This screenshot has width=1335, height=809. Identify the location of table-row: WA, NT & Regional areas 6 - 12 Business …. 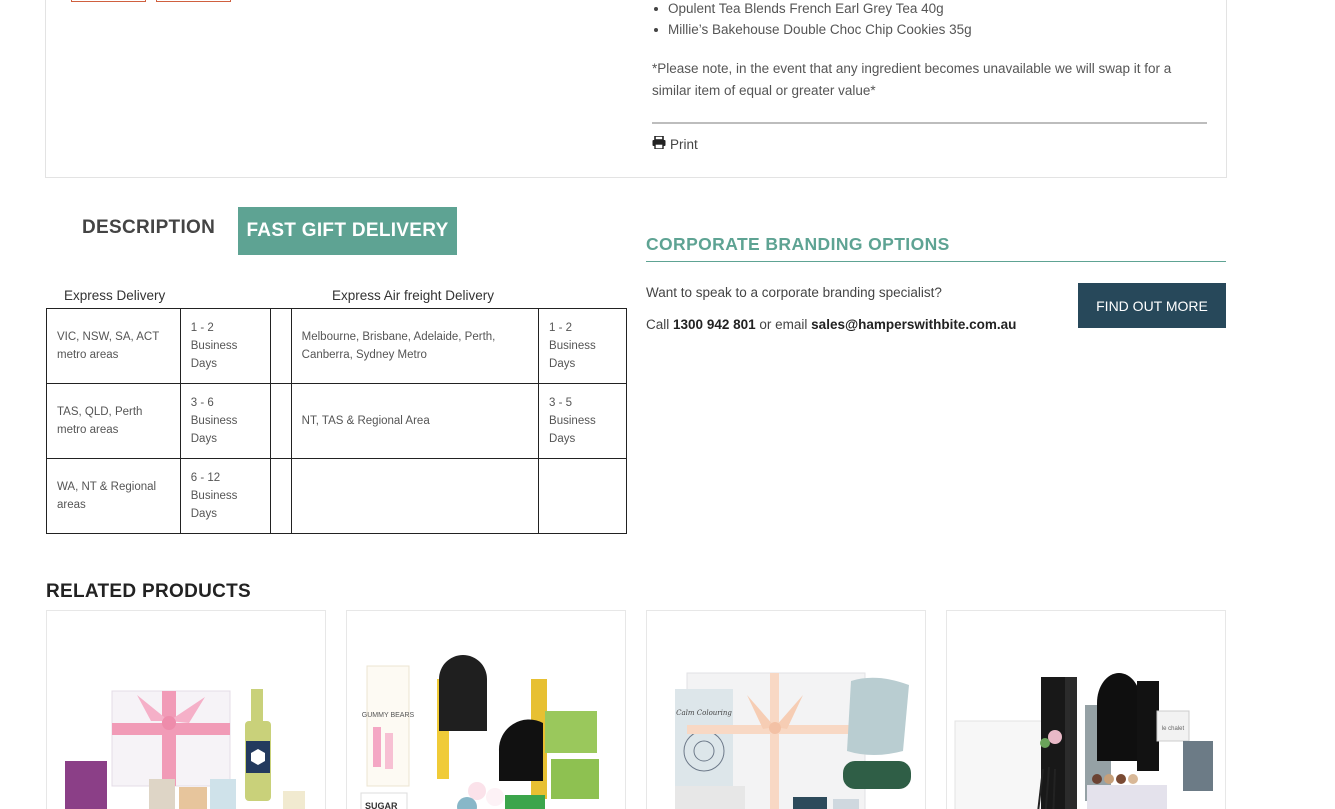
(336, 496).